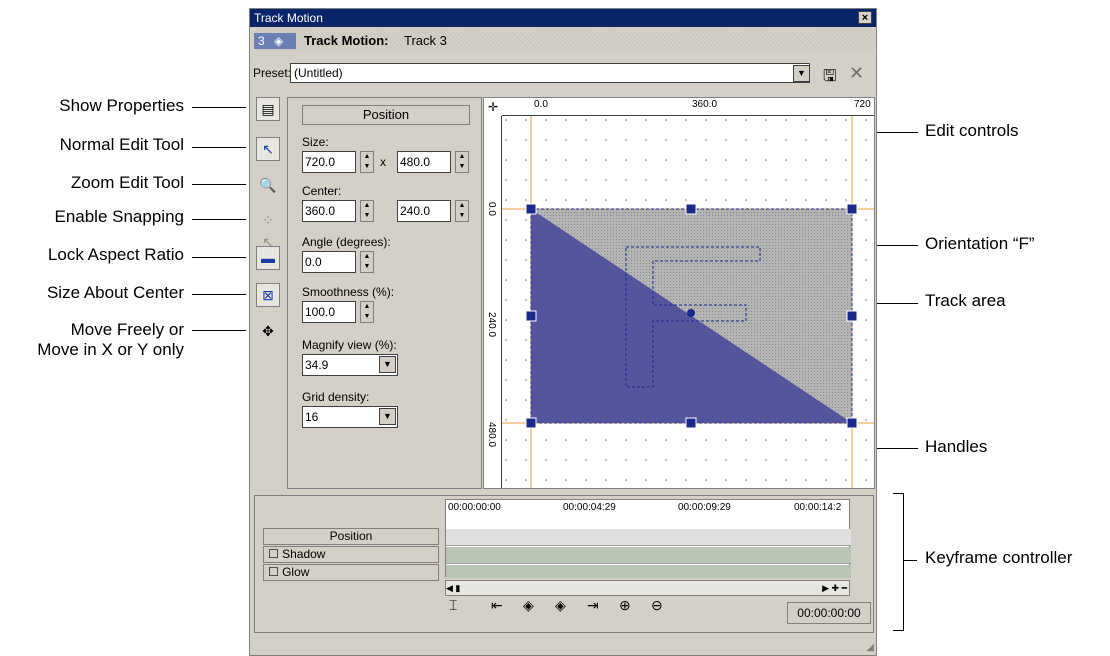 The image size is (1110, 656). Describe the element at coordinates (329, 262) in the screenshot. I see `angle-input: 0.0` at that location.